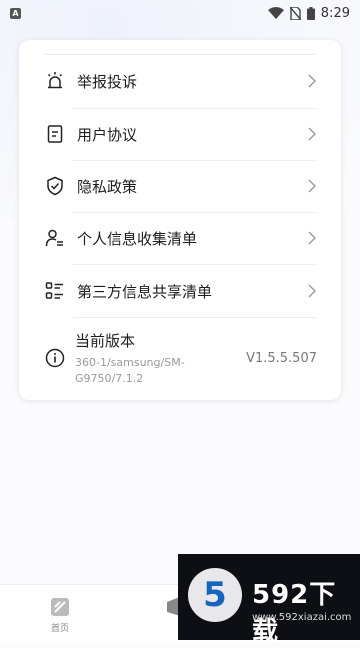 The image size is (360, 648). What do you see at coordinates (107, 134) in the screenshot?
I see `menu-item-label: 用户协议` at bounding box center [107, 134].